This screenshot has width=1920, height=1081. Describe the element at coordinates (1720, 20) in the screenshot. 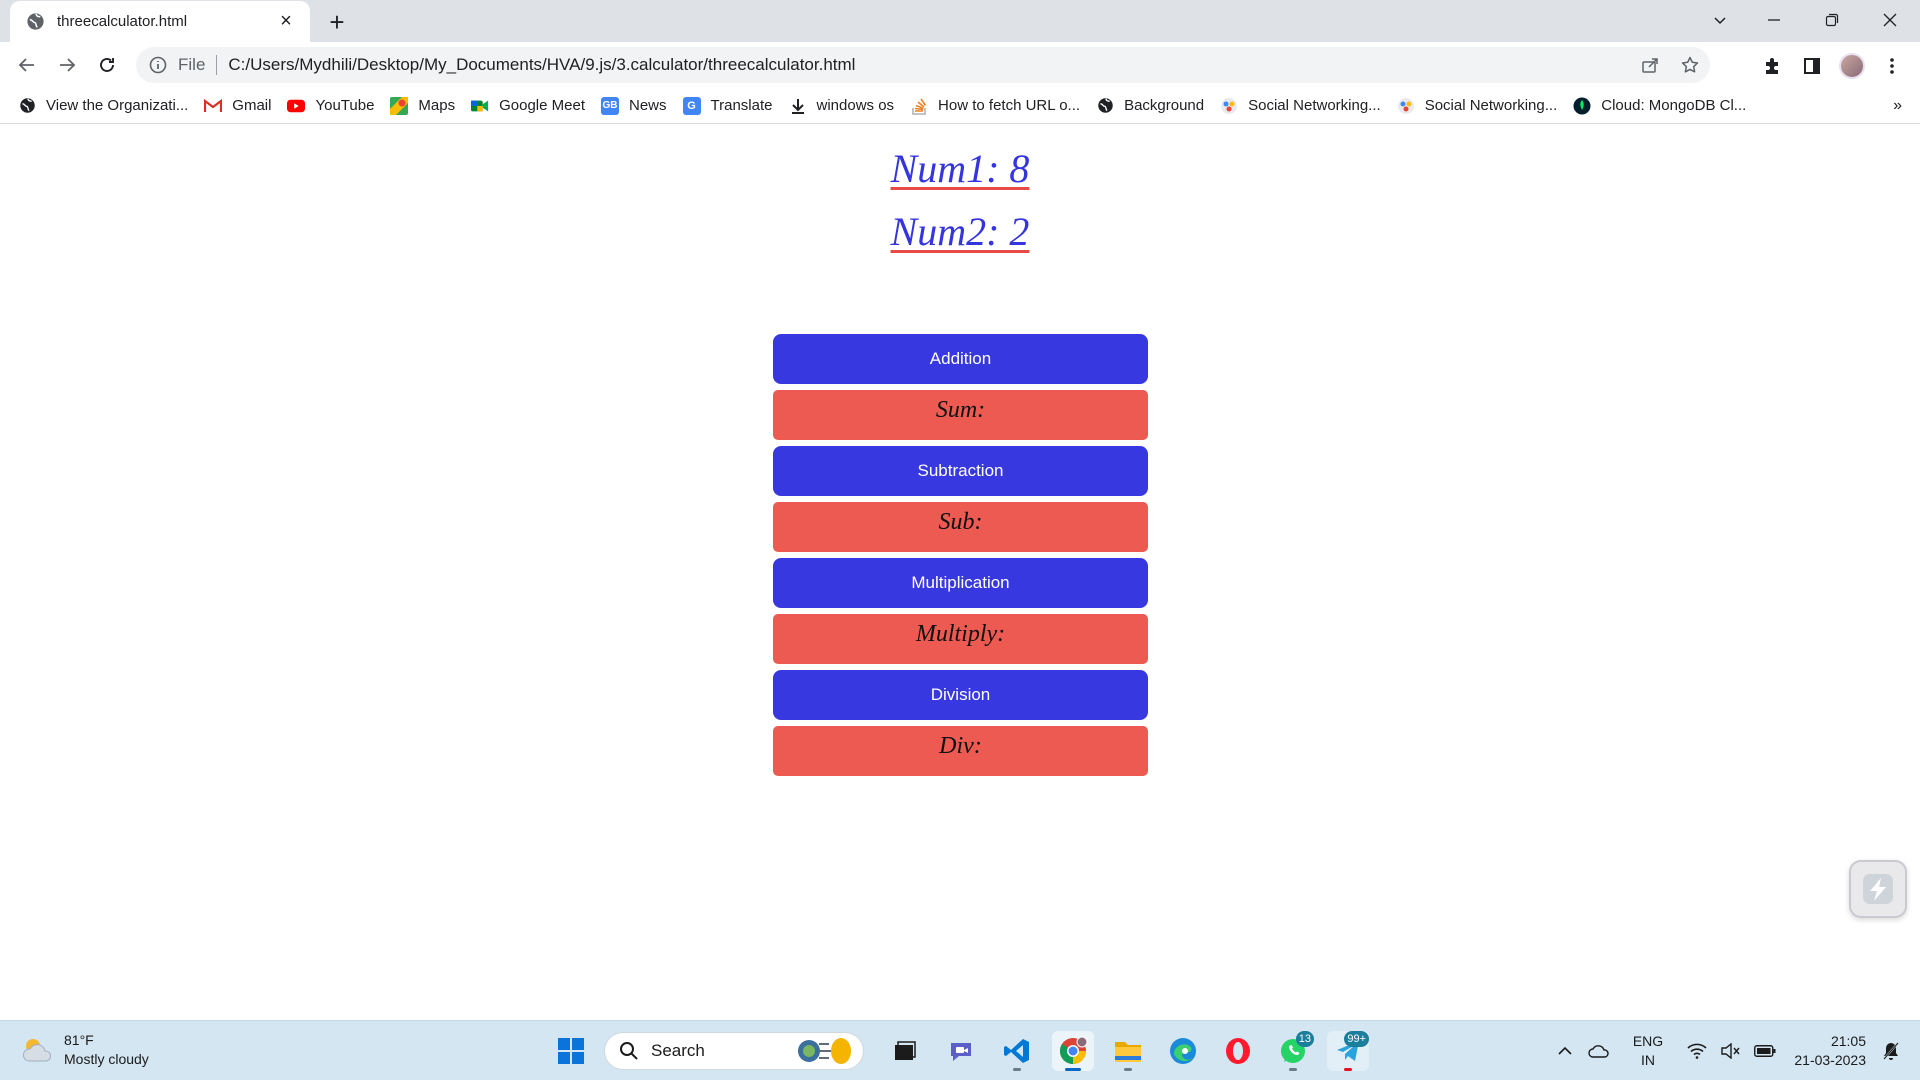

I see `tab-search-icon` at that location.